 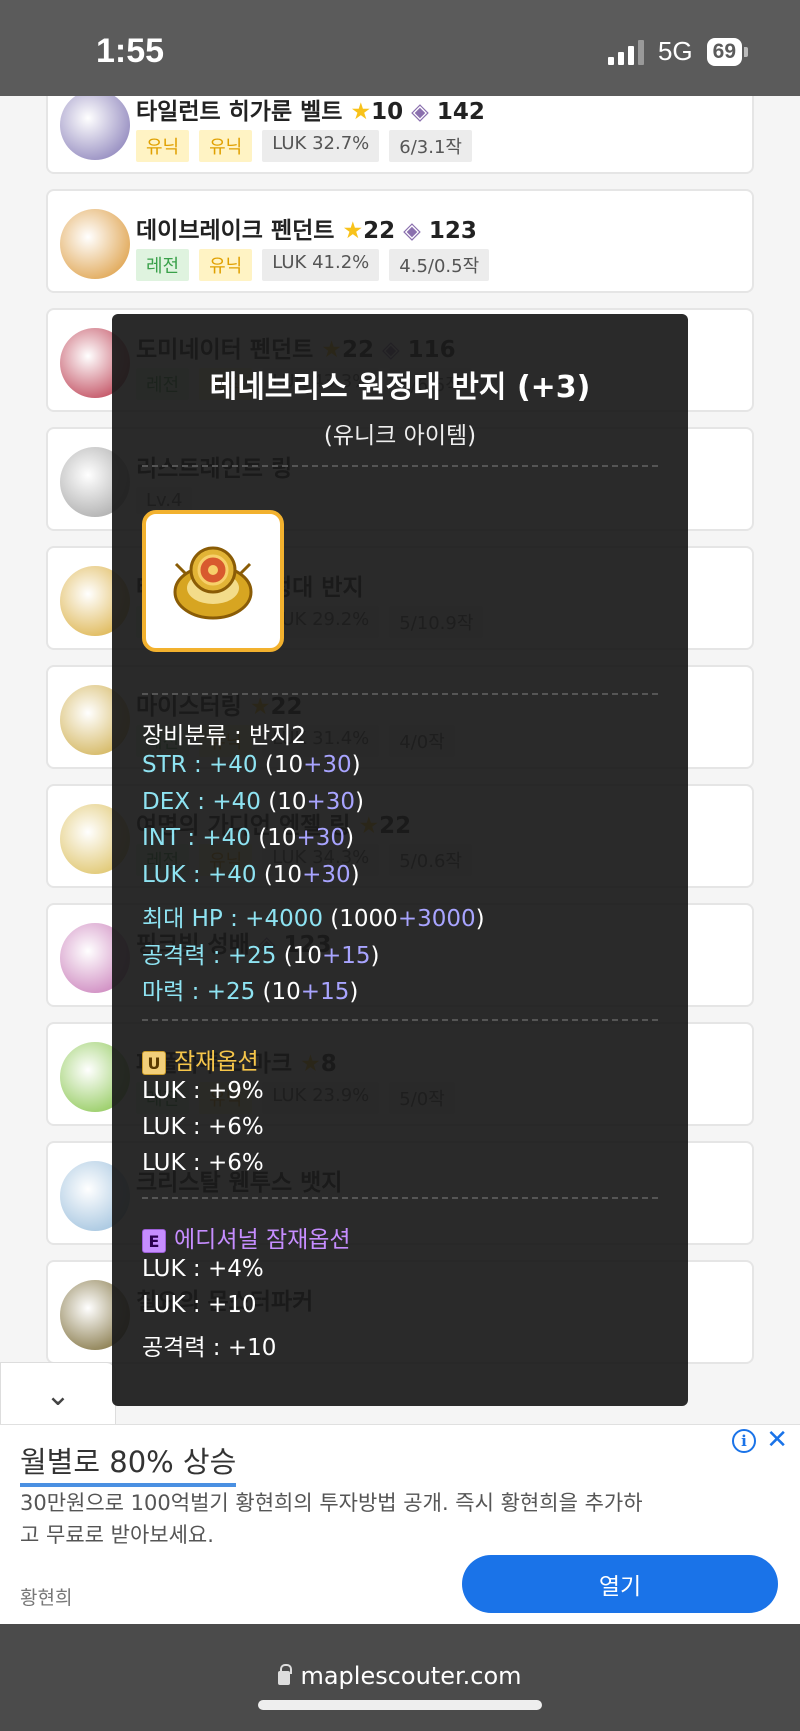 I want to click on signal-icon, so click(x=625, y=52).